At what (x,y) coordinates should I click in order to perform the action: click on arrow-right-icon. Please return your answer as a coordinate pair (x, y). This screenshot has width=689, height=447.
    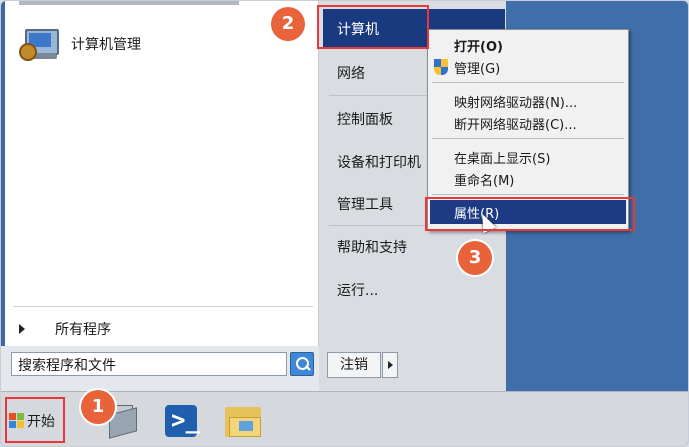
    Looking at the image, I should click on (22, 329).